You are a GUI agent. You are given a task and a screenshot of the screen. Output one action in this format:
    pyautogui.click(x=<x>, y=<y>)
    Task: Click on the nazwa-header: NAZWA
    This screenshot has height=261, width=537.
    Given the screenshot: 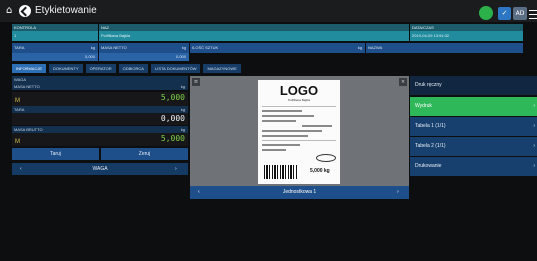 What is the action you would take?
    pyautogui.click(x=444, y=48)
    